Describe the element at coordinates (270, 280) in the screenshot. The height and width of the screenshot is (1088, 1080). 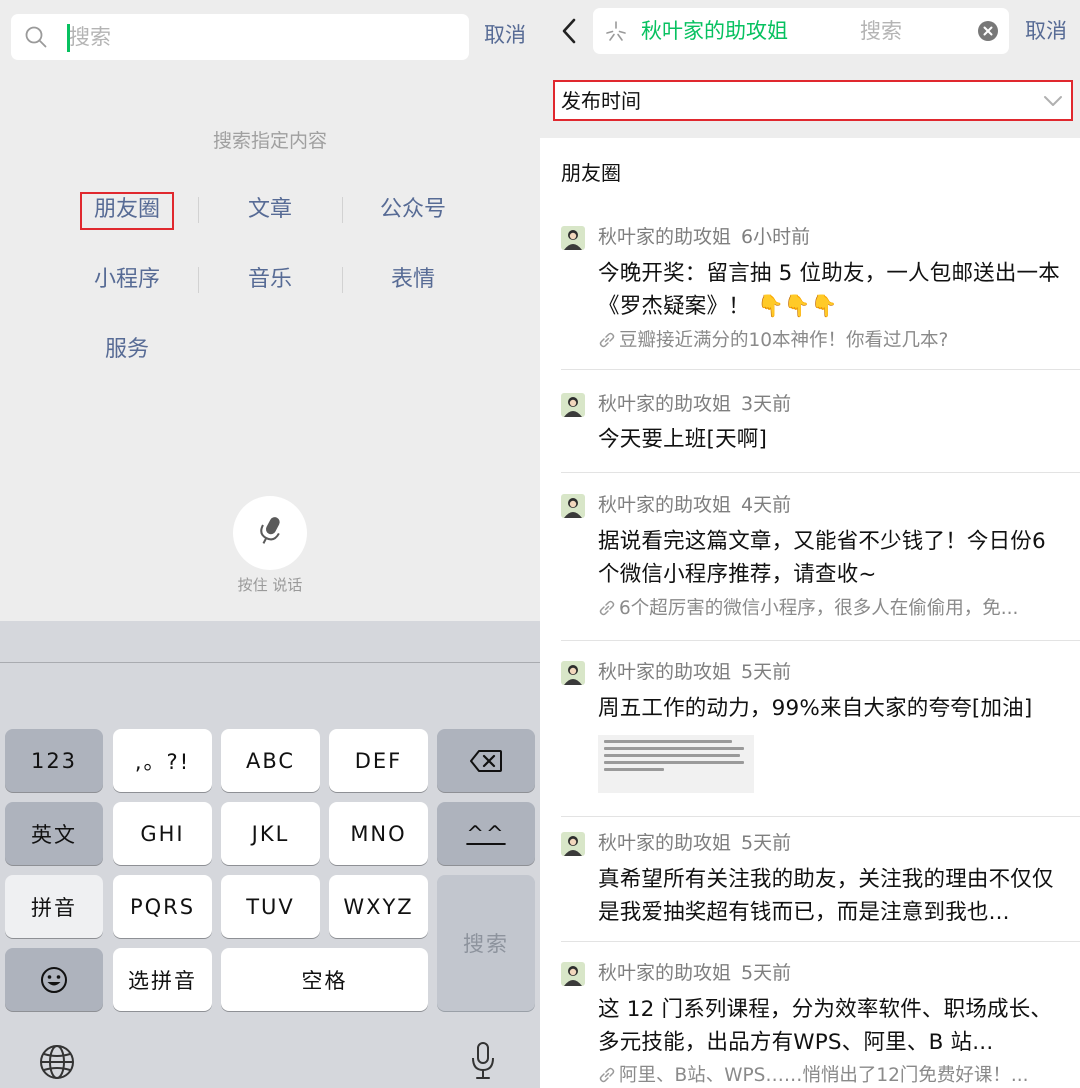
I see `category-music: 音乐` at that location.